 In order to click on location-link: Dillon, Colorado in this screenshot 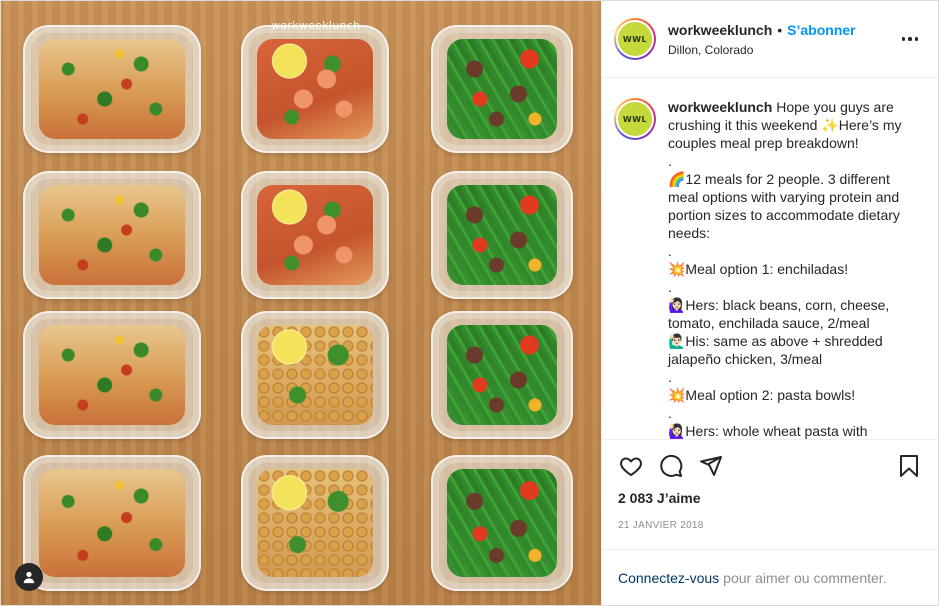, I will do `click(783, 50)`.